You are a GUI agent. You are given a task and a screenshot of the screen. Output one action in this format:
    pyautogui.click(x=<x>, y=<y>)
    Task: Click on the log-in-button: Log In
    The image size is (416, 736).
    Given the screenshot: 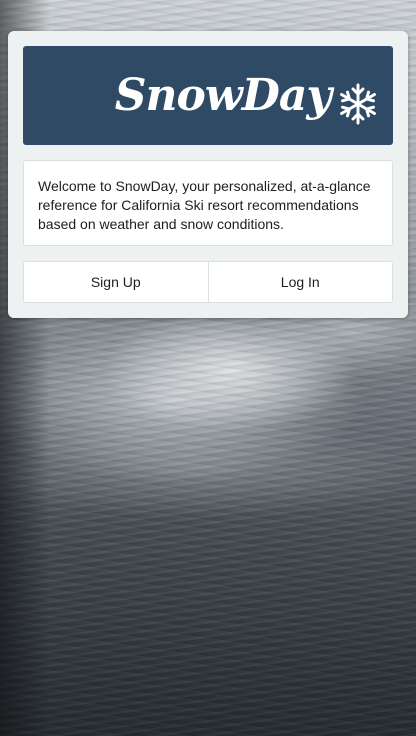 What is the action you would take?
    pyautogui.click(x=300, y=282)
    